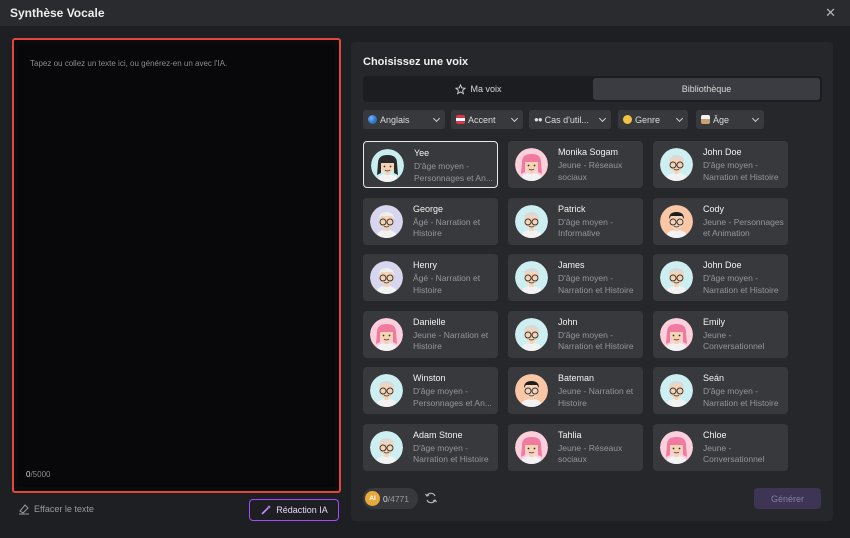 This screenshot has width=850, height=538. I want to click on voice-card: John D'âge moyen - Narration et Histoire, so click(575, 334).